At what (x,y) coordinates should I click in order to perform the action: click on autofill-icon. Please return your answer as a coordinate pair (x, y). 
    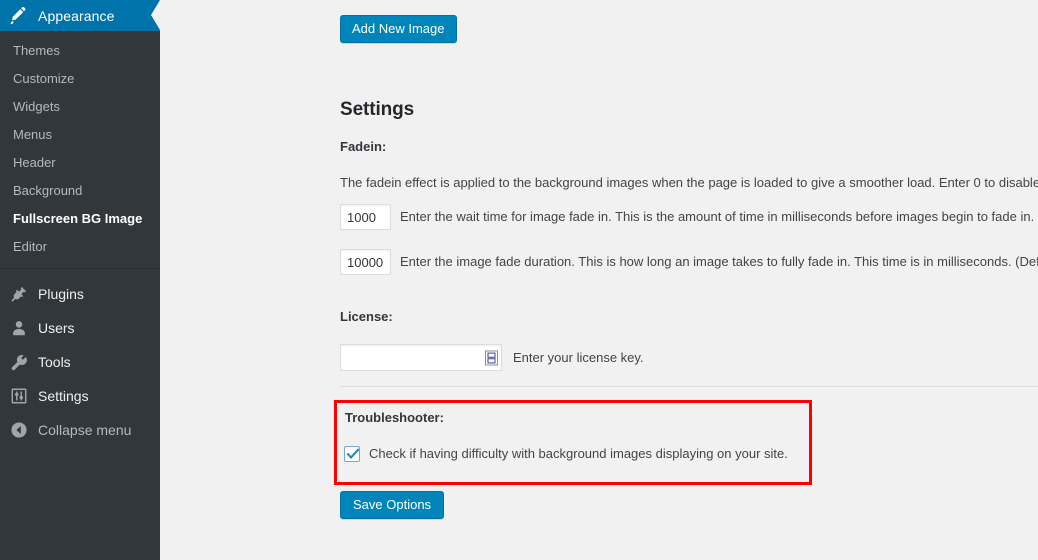
    Looking at the image, I should click on (491, 357).